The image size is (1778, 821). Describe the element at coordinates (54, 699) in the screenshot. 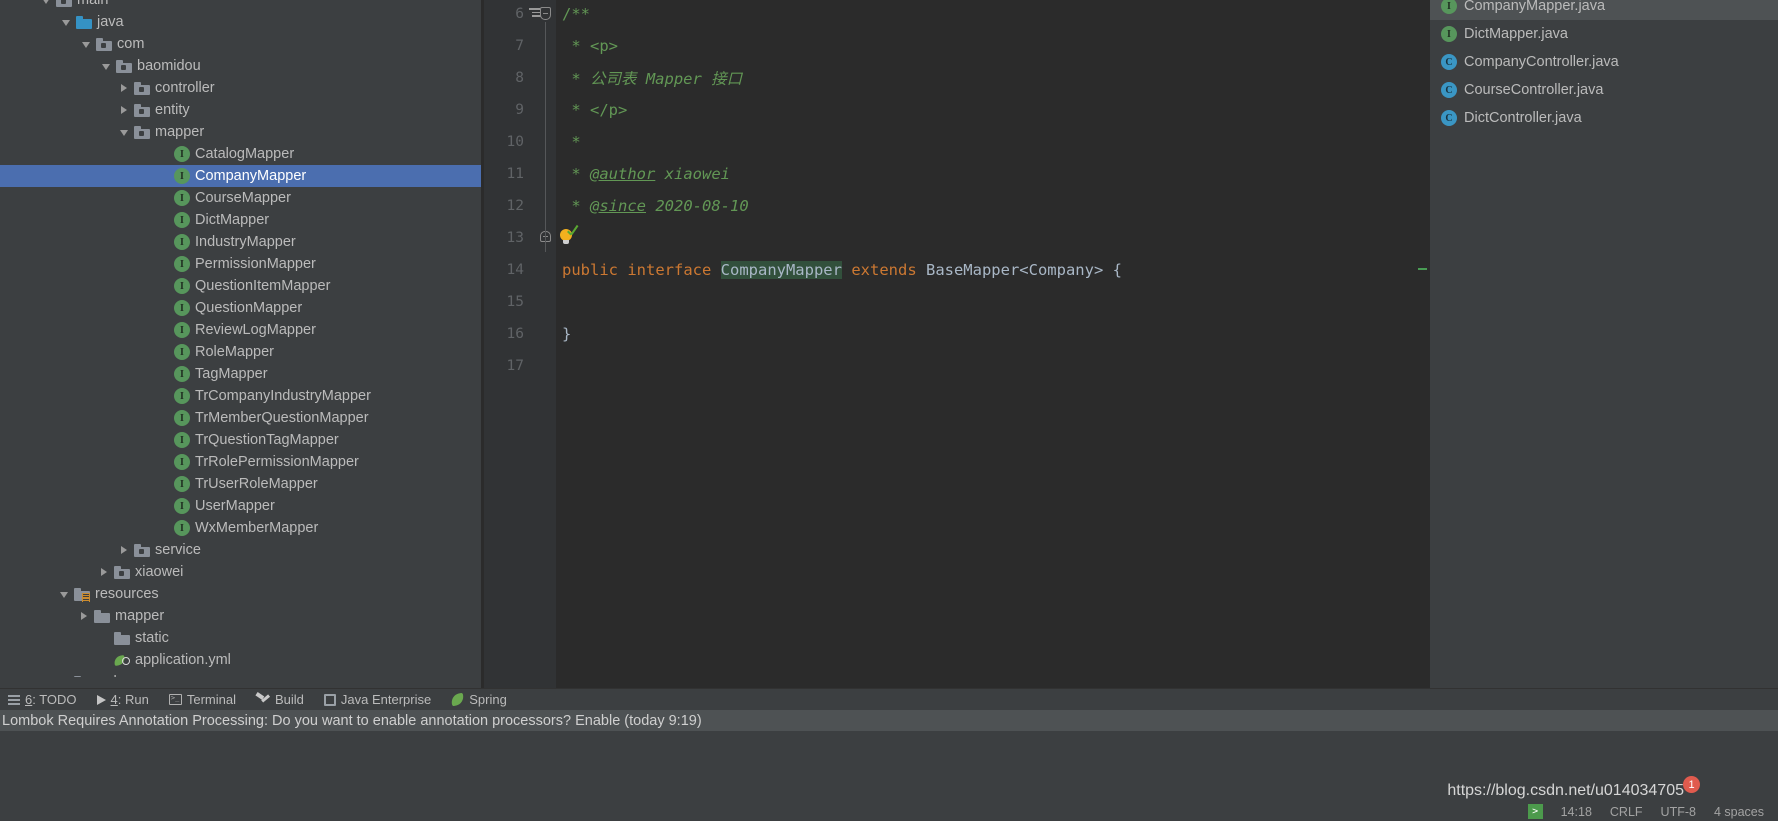

I see `tool-button-label: : TODO` at that location.